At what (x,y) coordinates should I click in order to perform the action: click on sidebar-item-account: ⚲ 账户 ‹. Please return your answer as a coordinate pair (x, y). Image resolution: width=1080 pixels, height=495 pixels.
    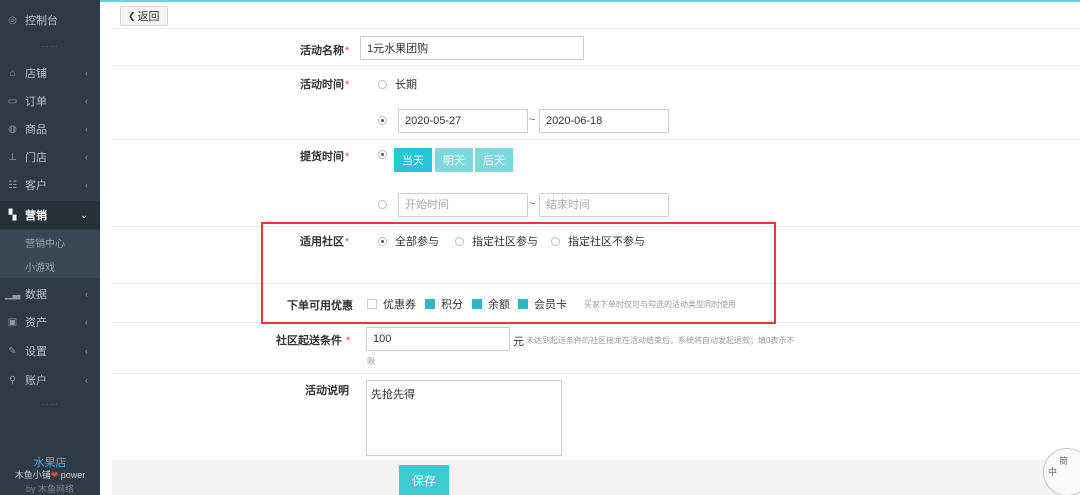
    Looking at the image, I should click on (50, 380).